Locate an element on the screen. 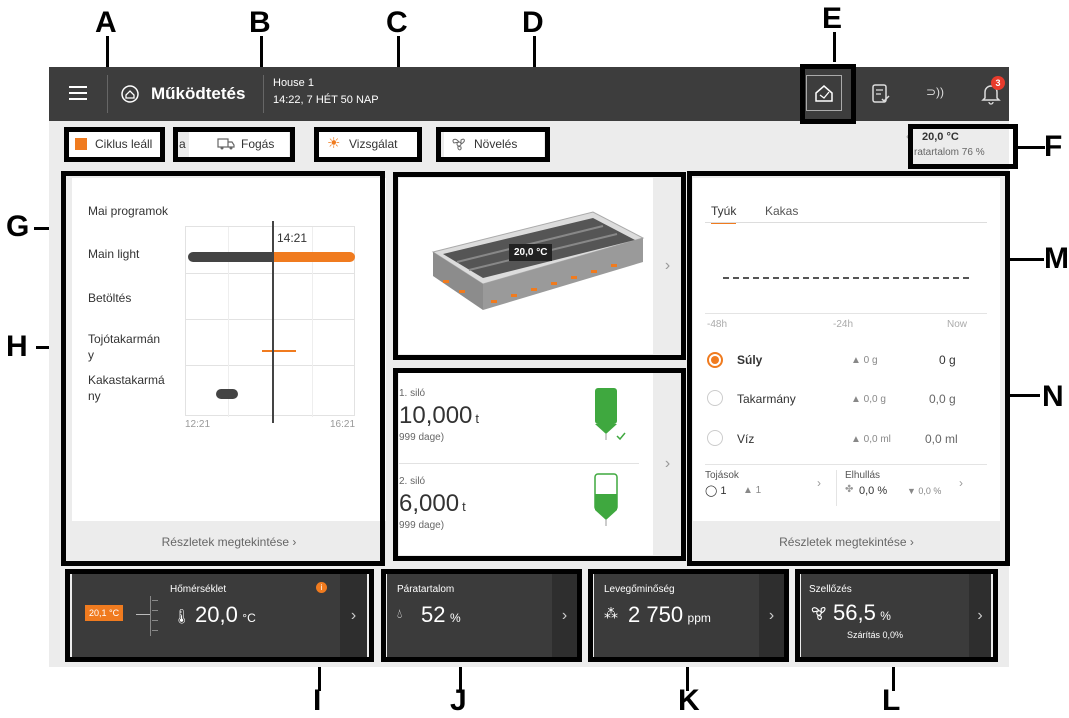 Image resolution: width=1069 pixels, height=718 pixels. callout-b: B is located at coordinates (260, 22).